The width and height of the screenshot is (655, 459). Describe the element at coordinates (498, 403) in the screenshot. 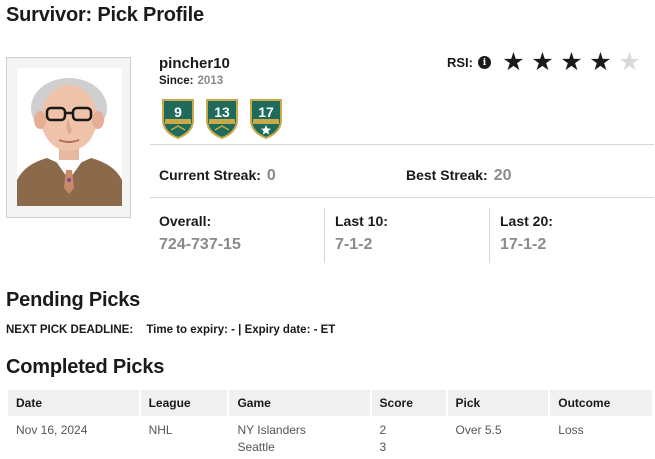

I see `column-header-pick: Pick` at that location.